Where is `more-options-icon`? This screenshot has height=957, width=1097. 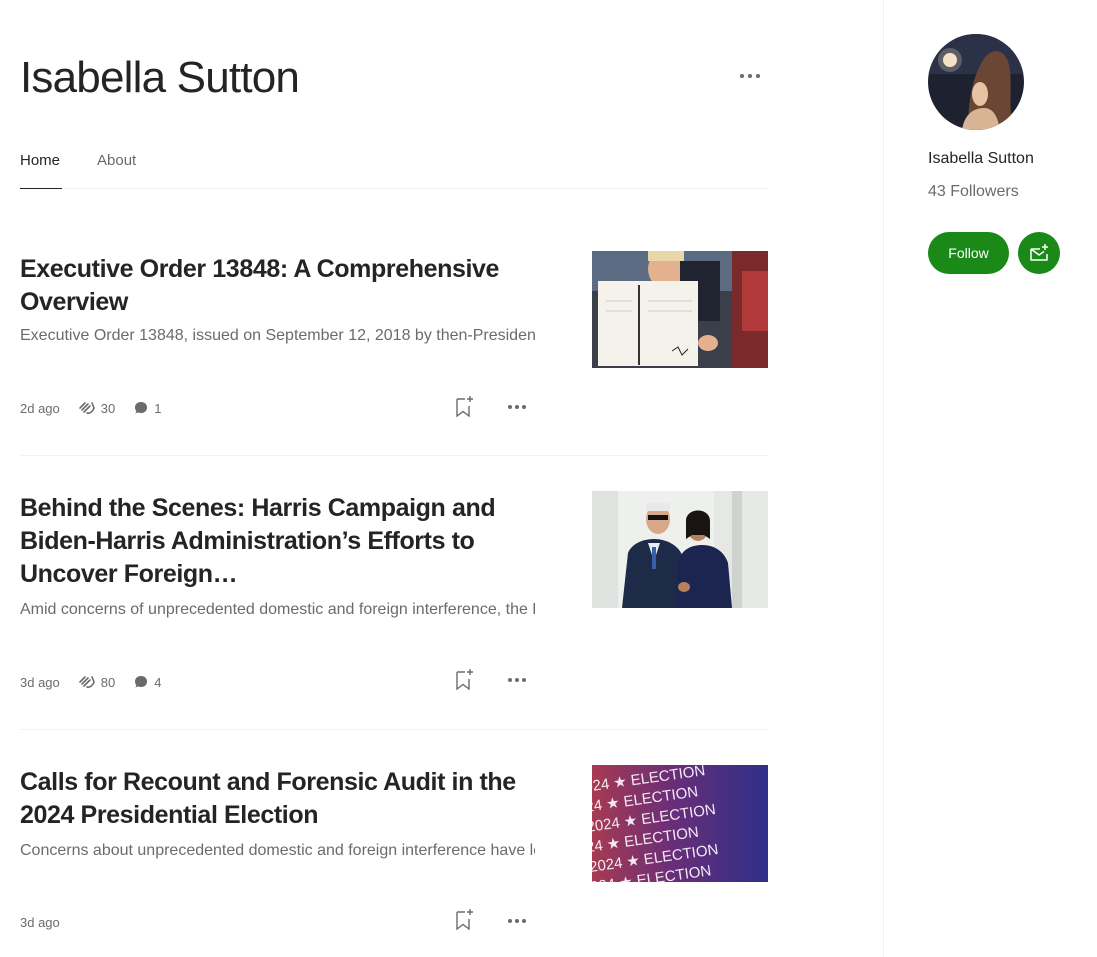
more-options-icon is located at coordinates (750, 76).